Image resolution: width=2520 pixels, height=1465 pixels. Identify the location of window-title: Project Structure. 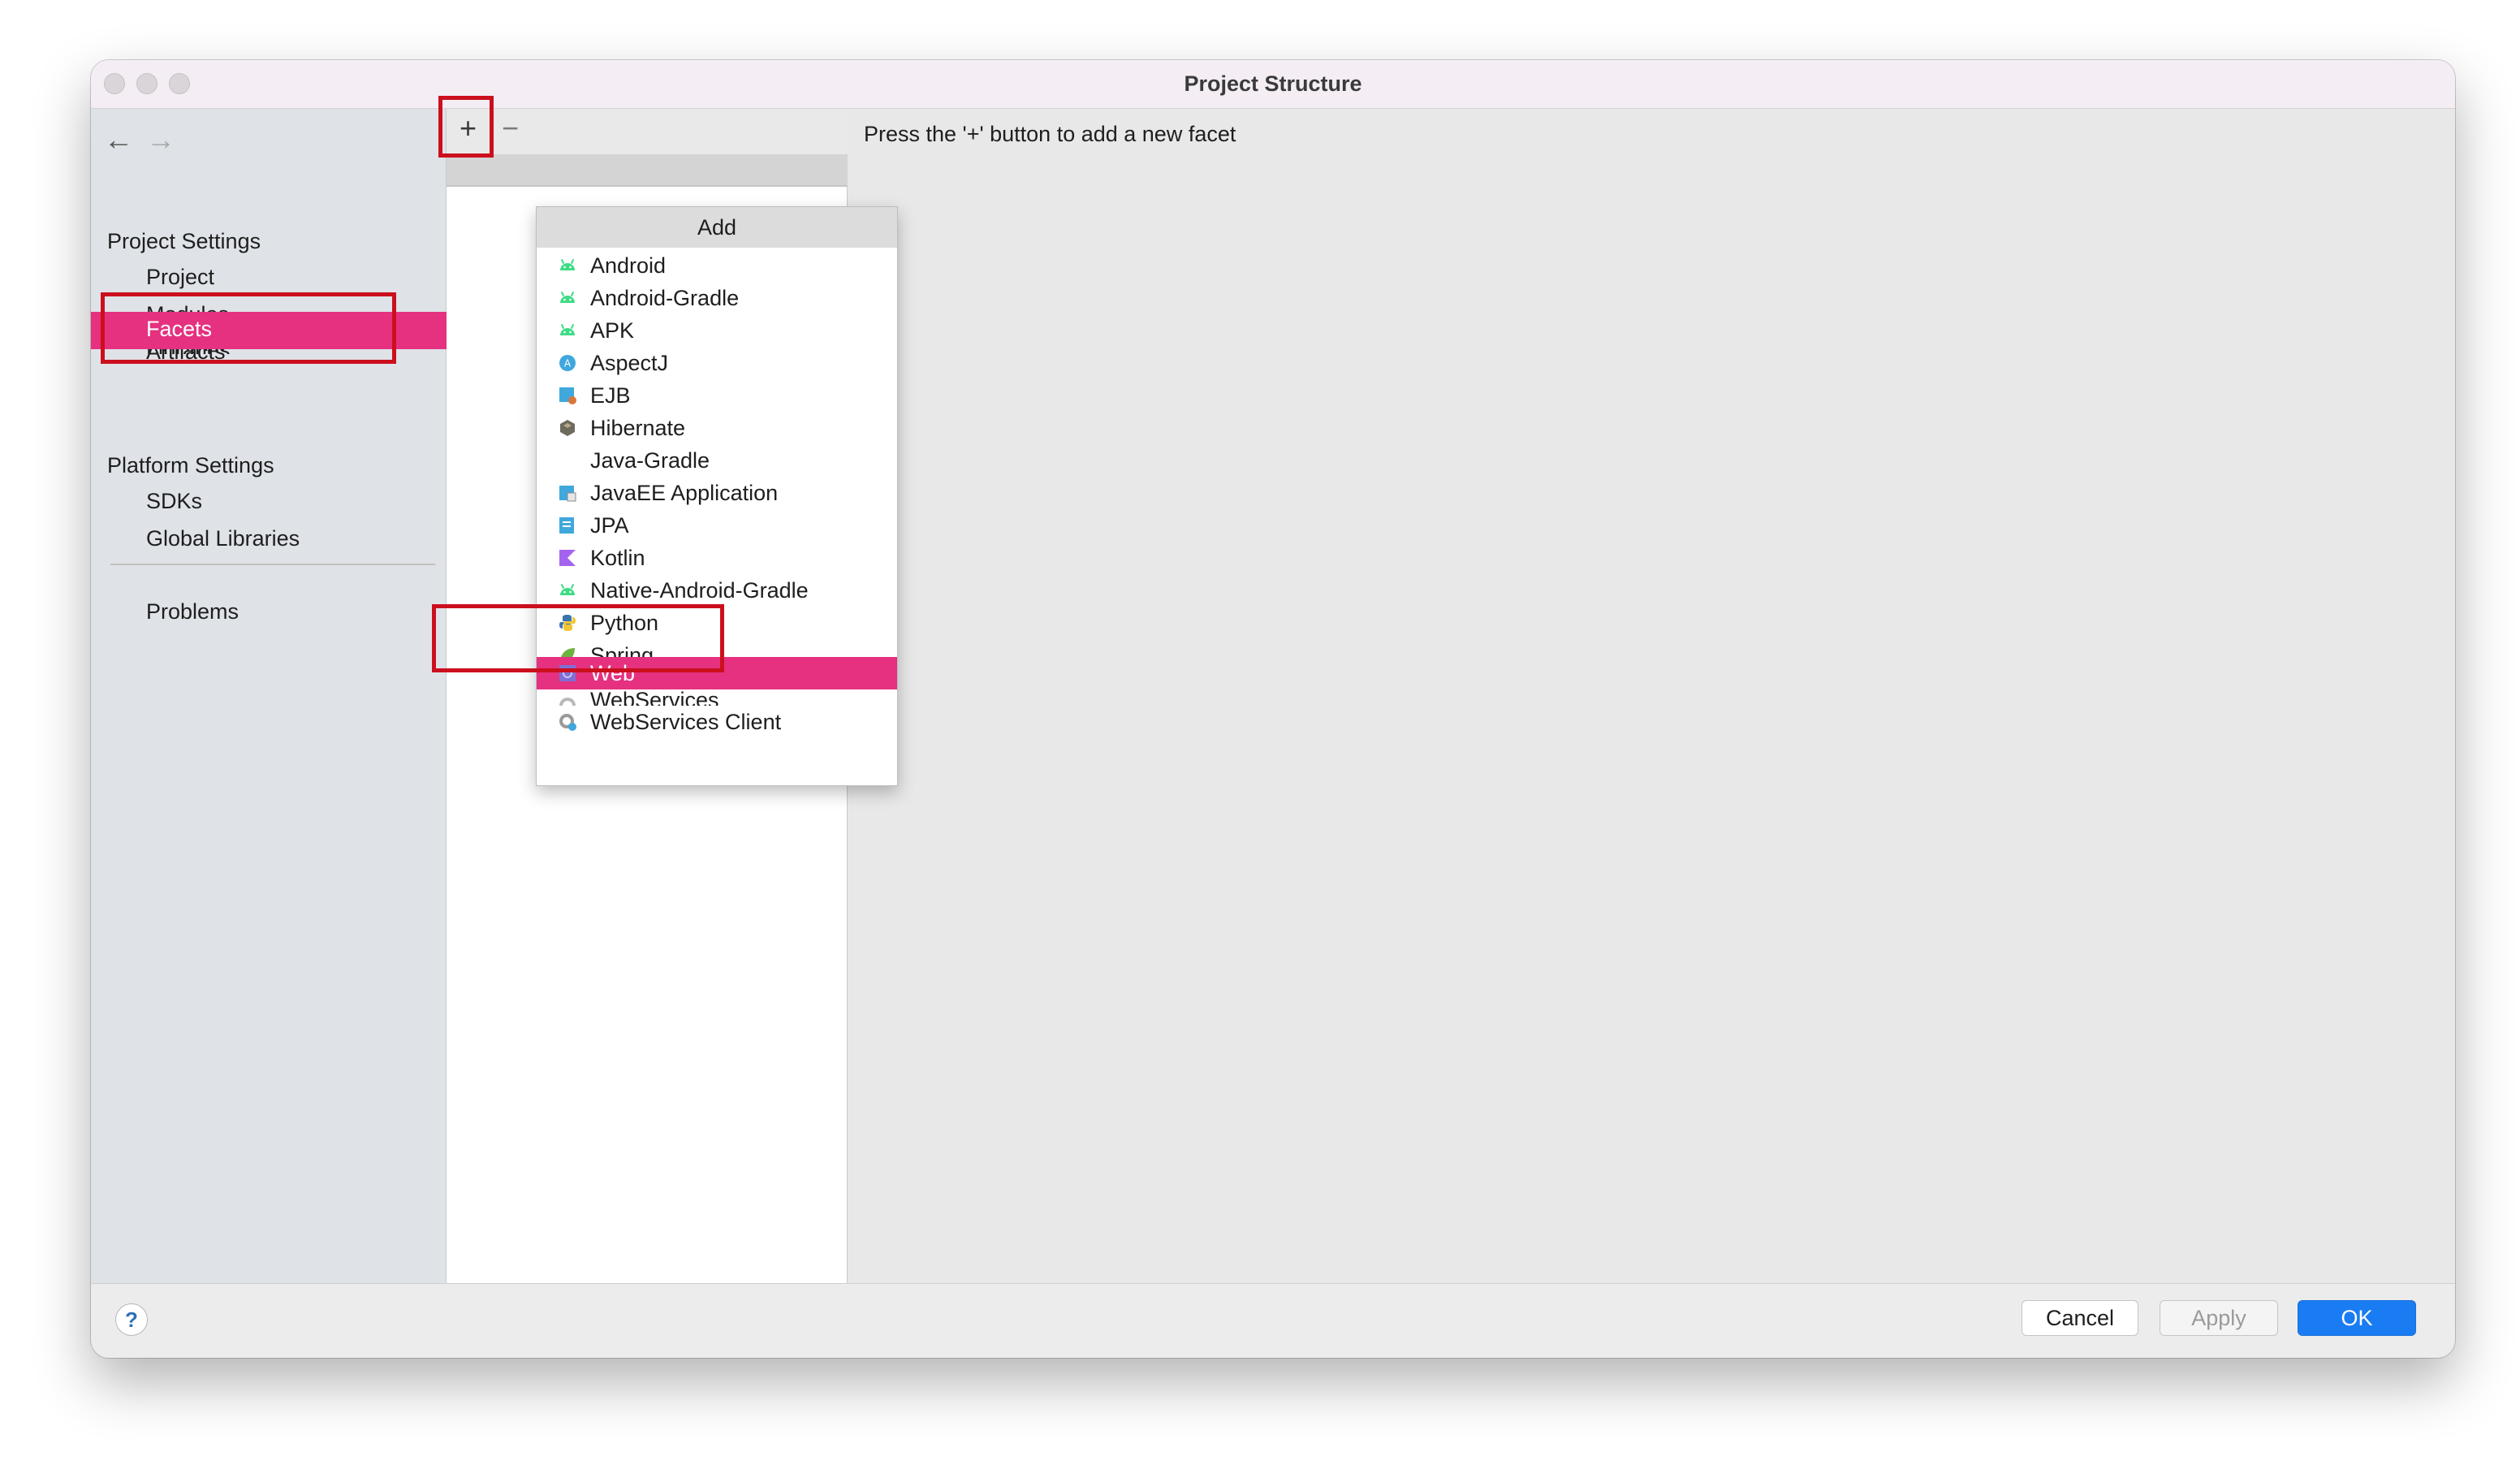
(1273, 83).